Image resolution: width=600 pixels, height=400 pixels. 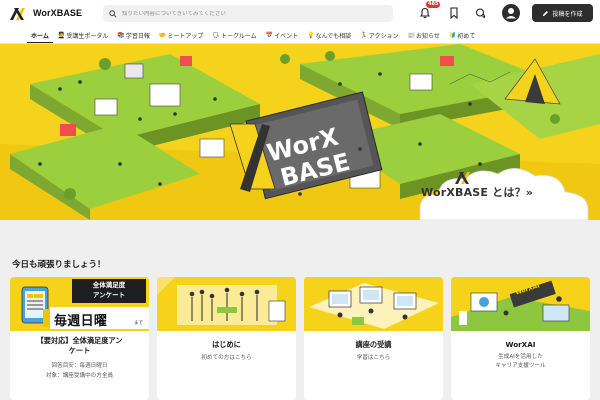 What do you see at coordinates (511, 13) in the screenshot?
I see `avatar-icon` at bounding box center [511, 13].